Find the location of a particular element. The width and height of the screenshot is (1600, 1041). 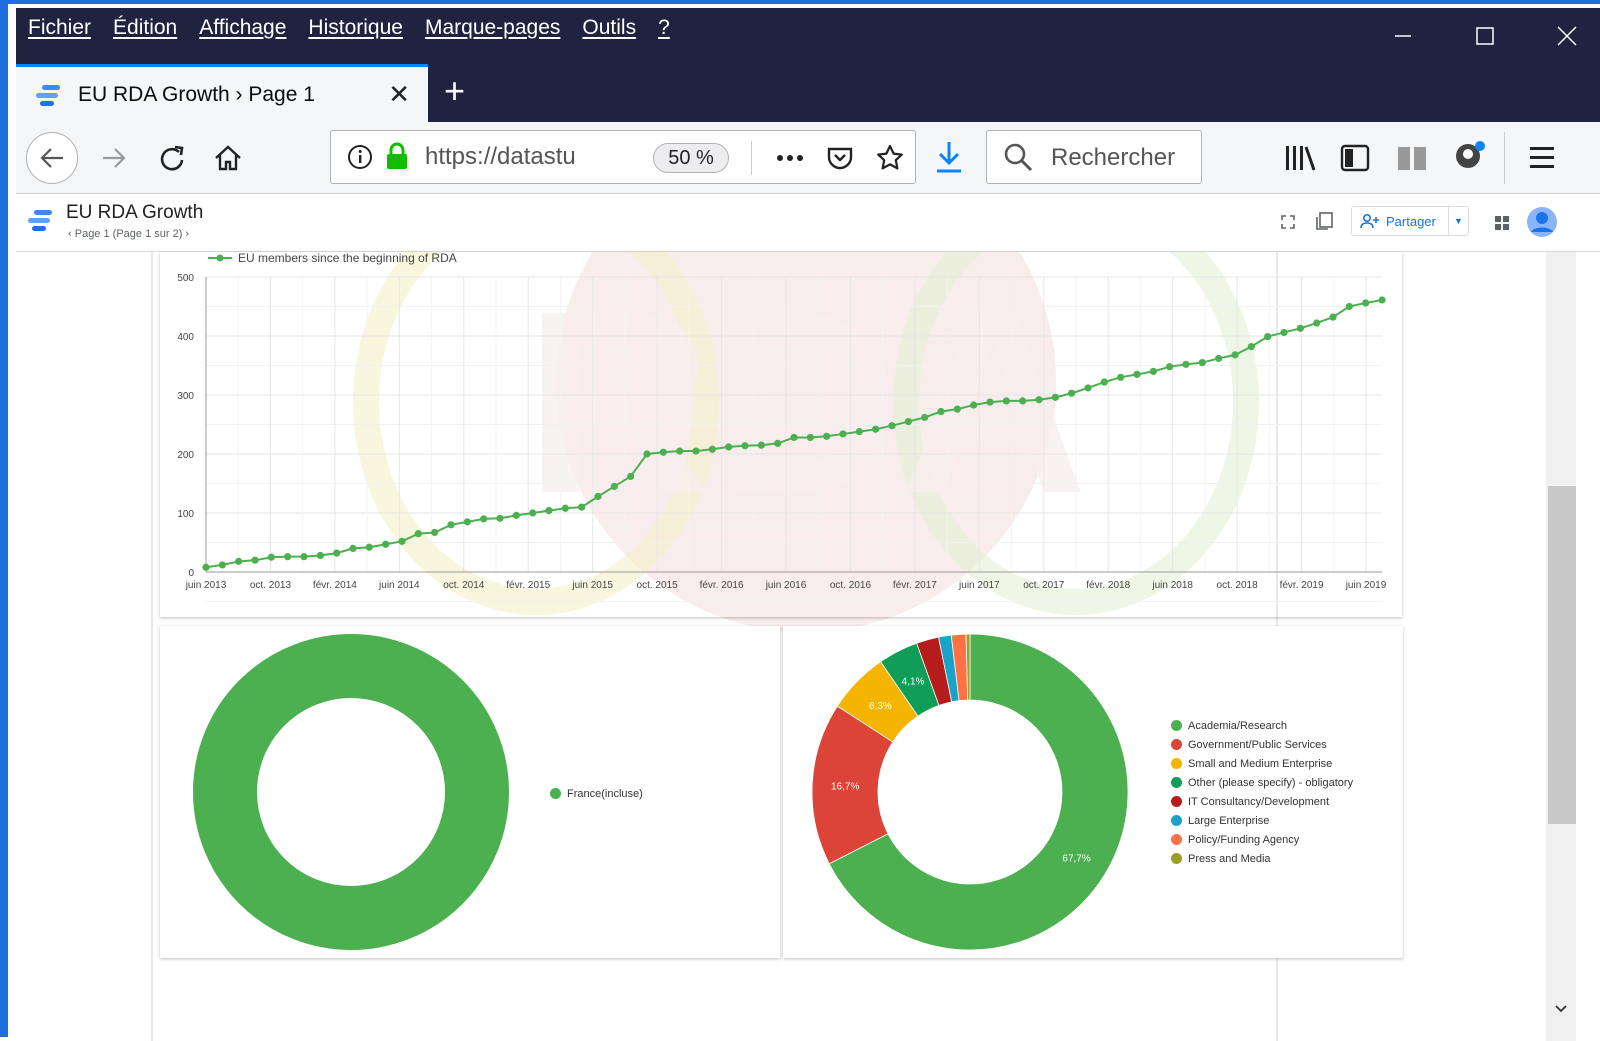

share-button: Partager ▼ is located at coordinates (1410, 221).